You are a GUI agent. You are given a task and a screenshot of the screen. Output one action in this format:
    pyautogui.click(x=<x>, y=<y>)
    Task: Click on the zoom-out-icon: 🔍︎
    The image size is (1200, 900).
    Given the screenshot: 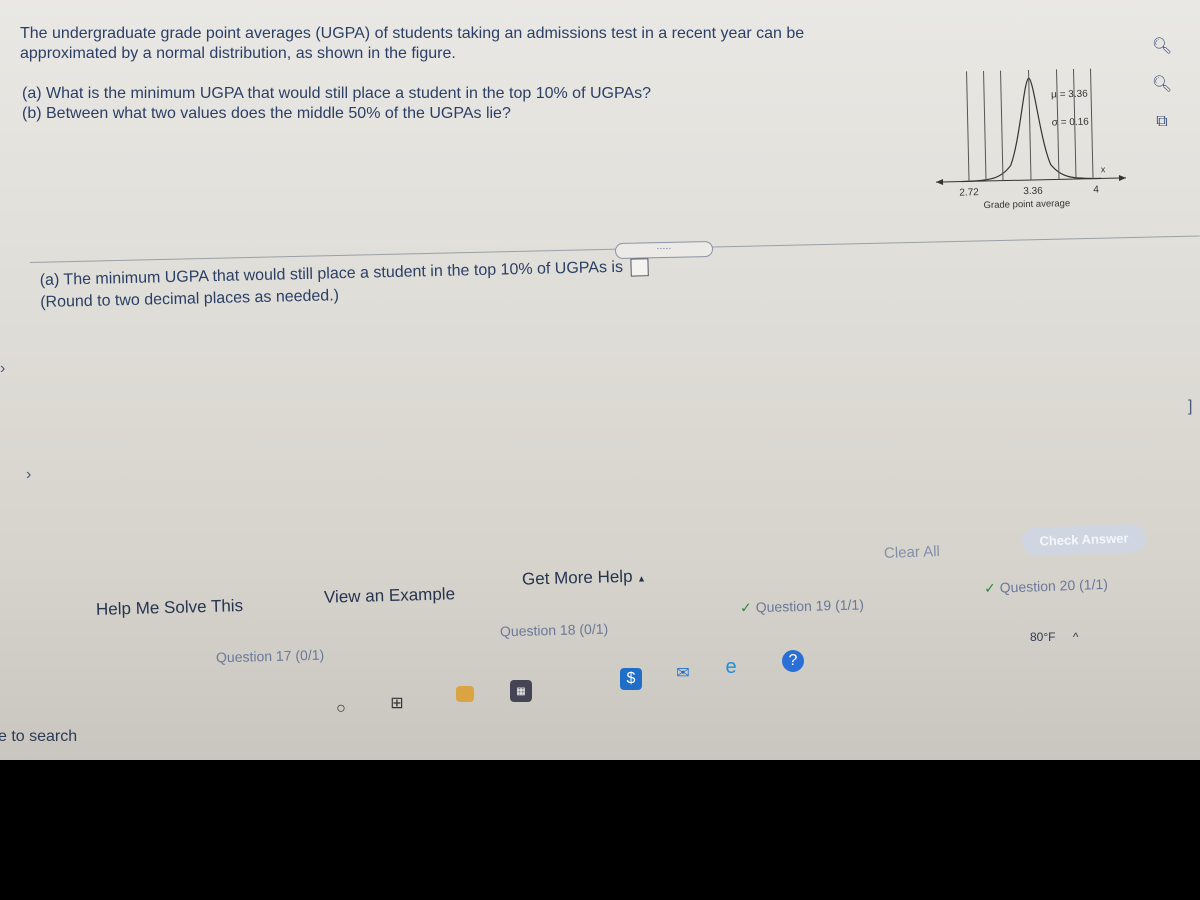 What is the action you would take?
    pyautogui.click(x=1162, y=84)
    